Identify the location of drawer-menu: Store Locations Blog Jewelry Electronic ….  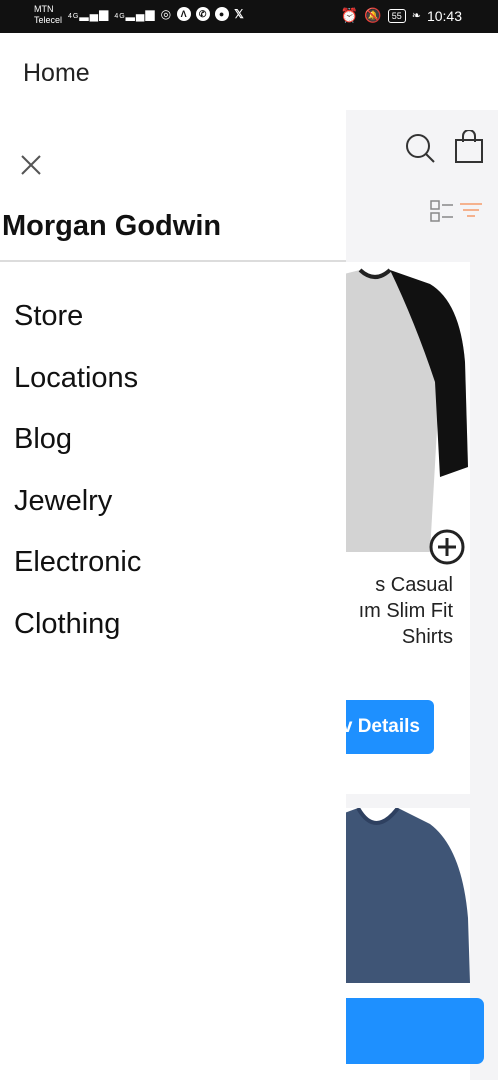
(77, 484).